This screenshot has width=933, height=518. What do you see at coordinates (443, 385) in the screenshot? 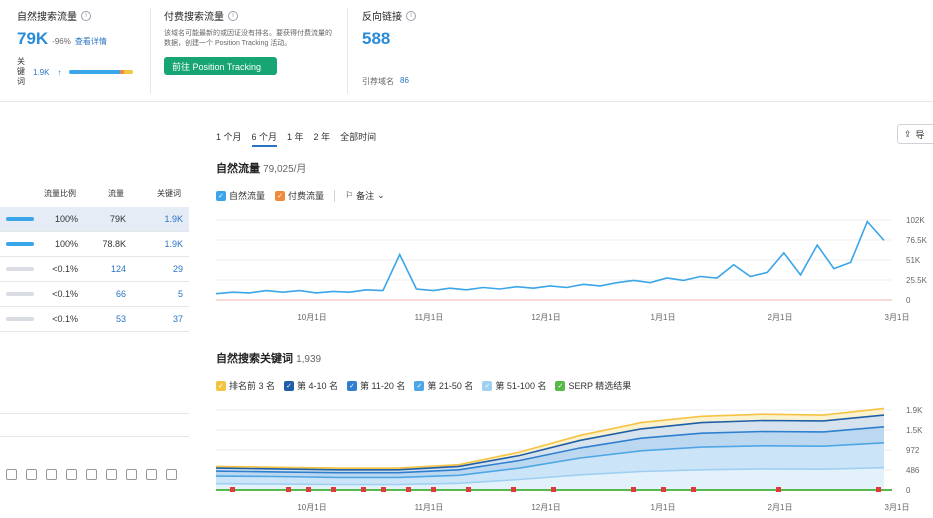
I see `legend-item: ✓ 第 21-50 名` at bounding box center [443, 385].